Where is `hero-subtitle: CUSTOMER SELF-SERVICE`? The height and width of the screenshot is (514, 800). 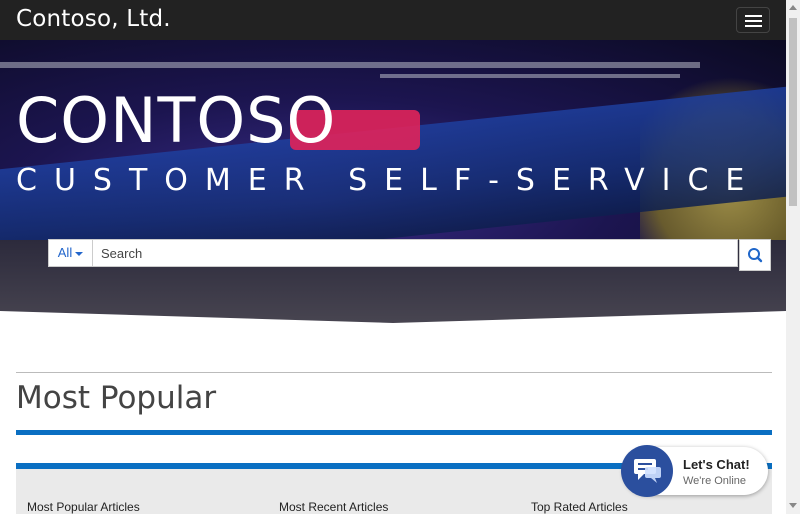 hero-subtitle: CUSTOMER SELF-SERVICE is located at coordinates (389, 180).